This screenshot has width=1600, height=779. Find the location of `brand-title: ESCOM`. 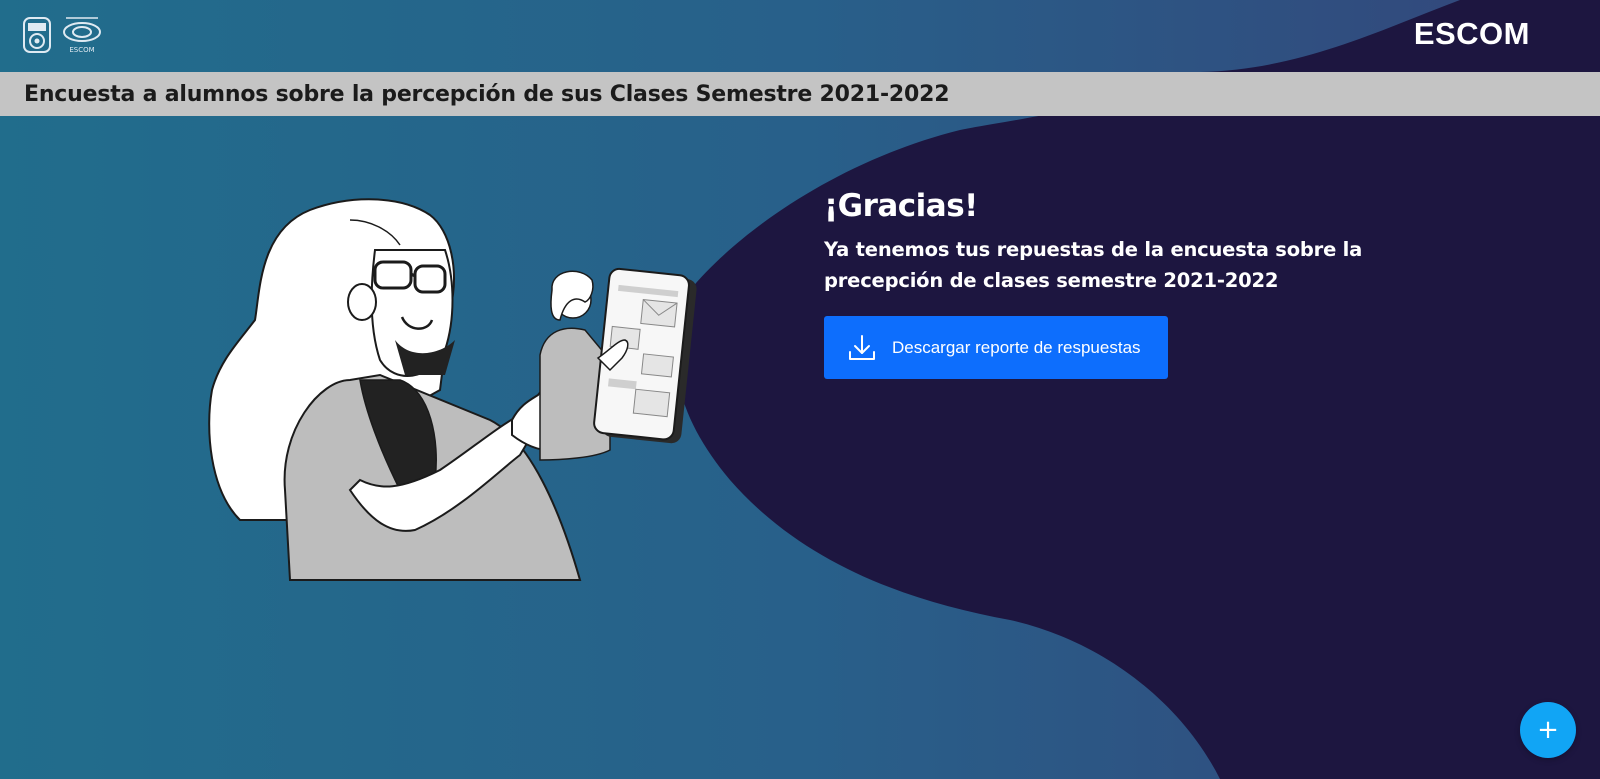

brand-title: ESCOM is located at coordinates (1472, 34).